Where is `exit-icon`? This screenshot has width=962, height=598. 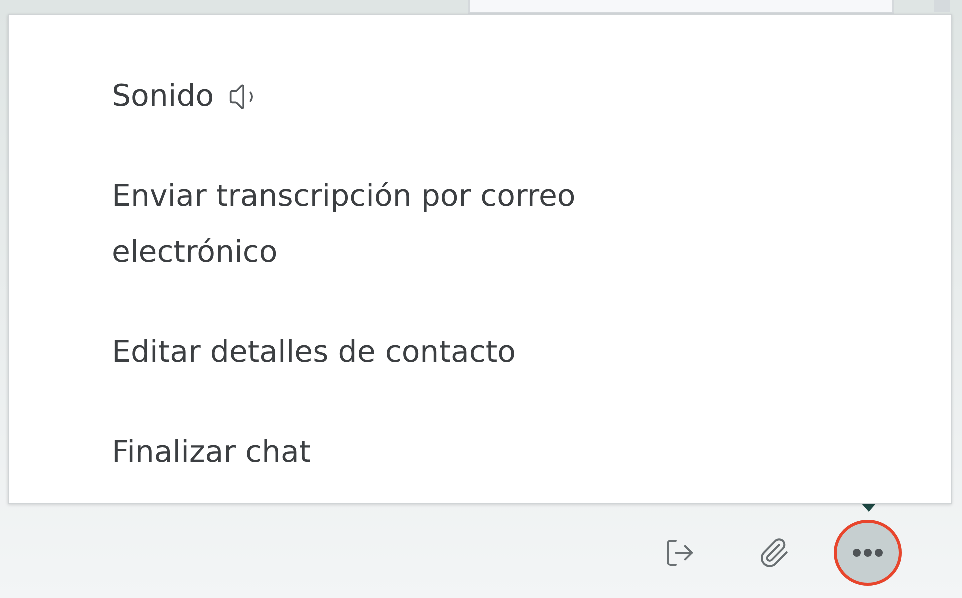 exit-icon is located at coordinates (680, 553).